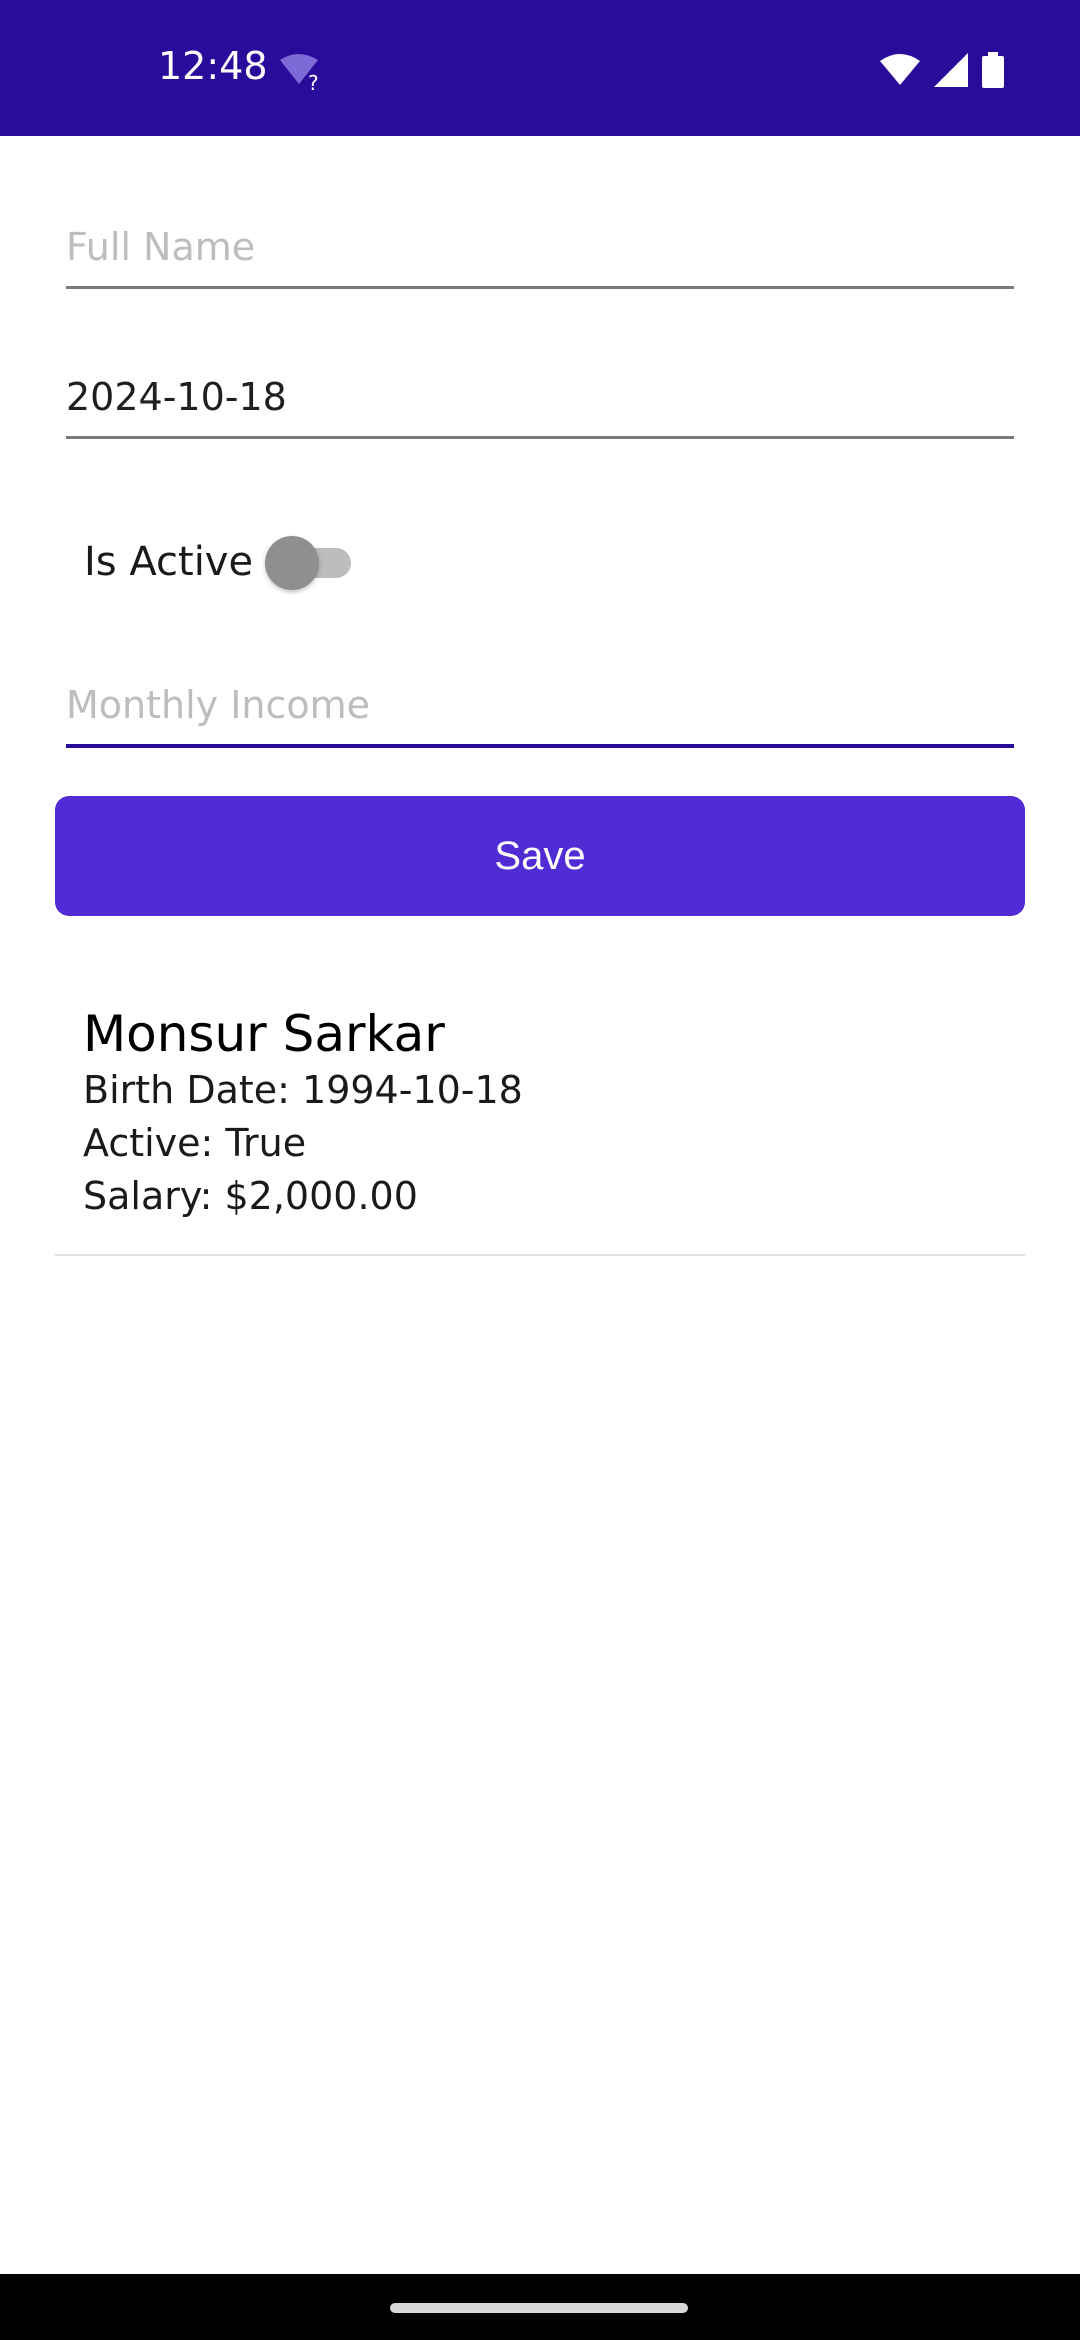 The width and height of the screenshot is (1080, 2340). I want to click on status-icons, so click(942, 72).